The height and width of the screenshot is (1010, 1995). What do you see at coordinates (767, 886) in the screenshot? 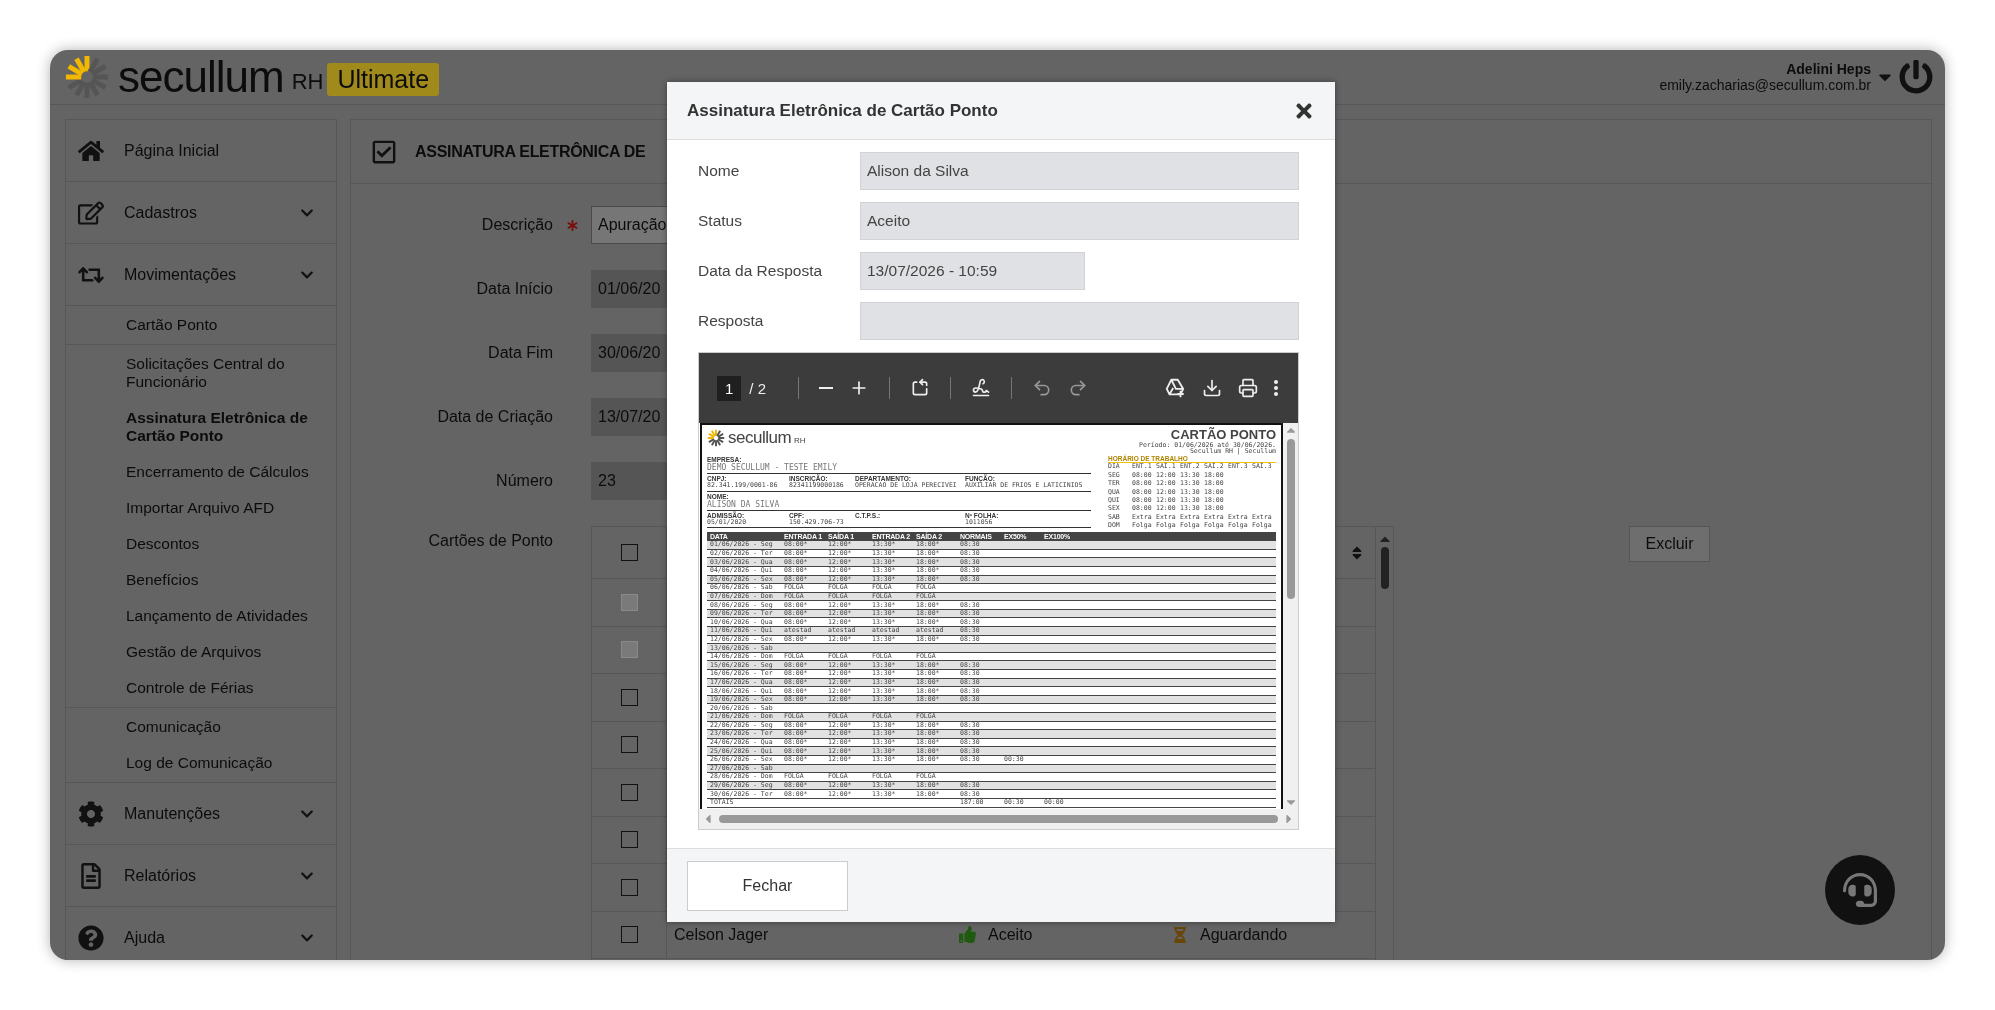
I see `close-dialog-button: Fechar` at bounding box center [767, 886].